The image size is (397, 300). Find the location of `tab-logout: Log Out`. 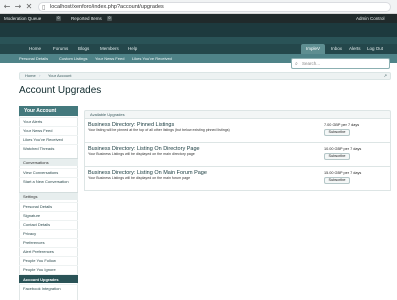

tab-logout: Log Out is located at coordinates (375, 49).